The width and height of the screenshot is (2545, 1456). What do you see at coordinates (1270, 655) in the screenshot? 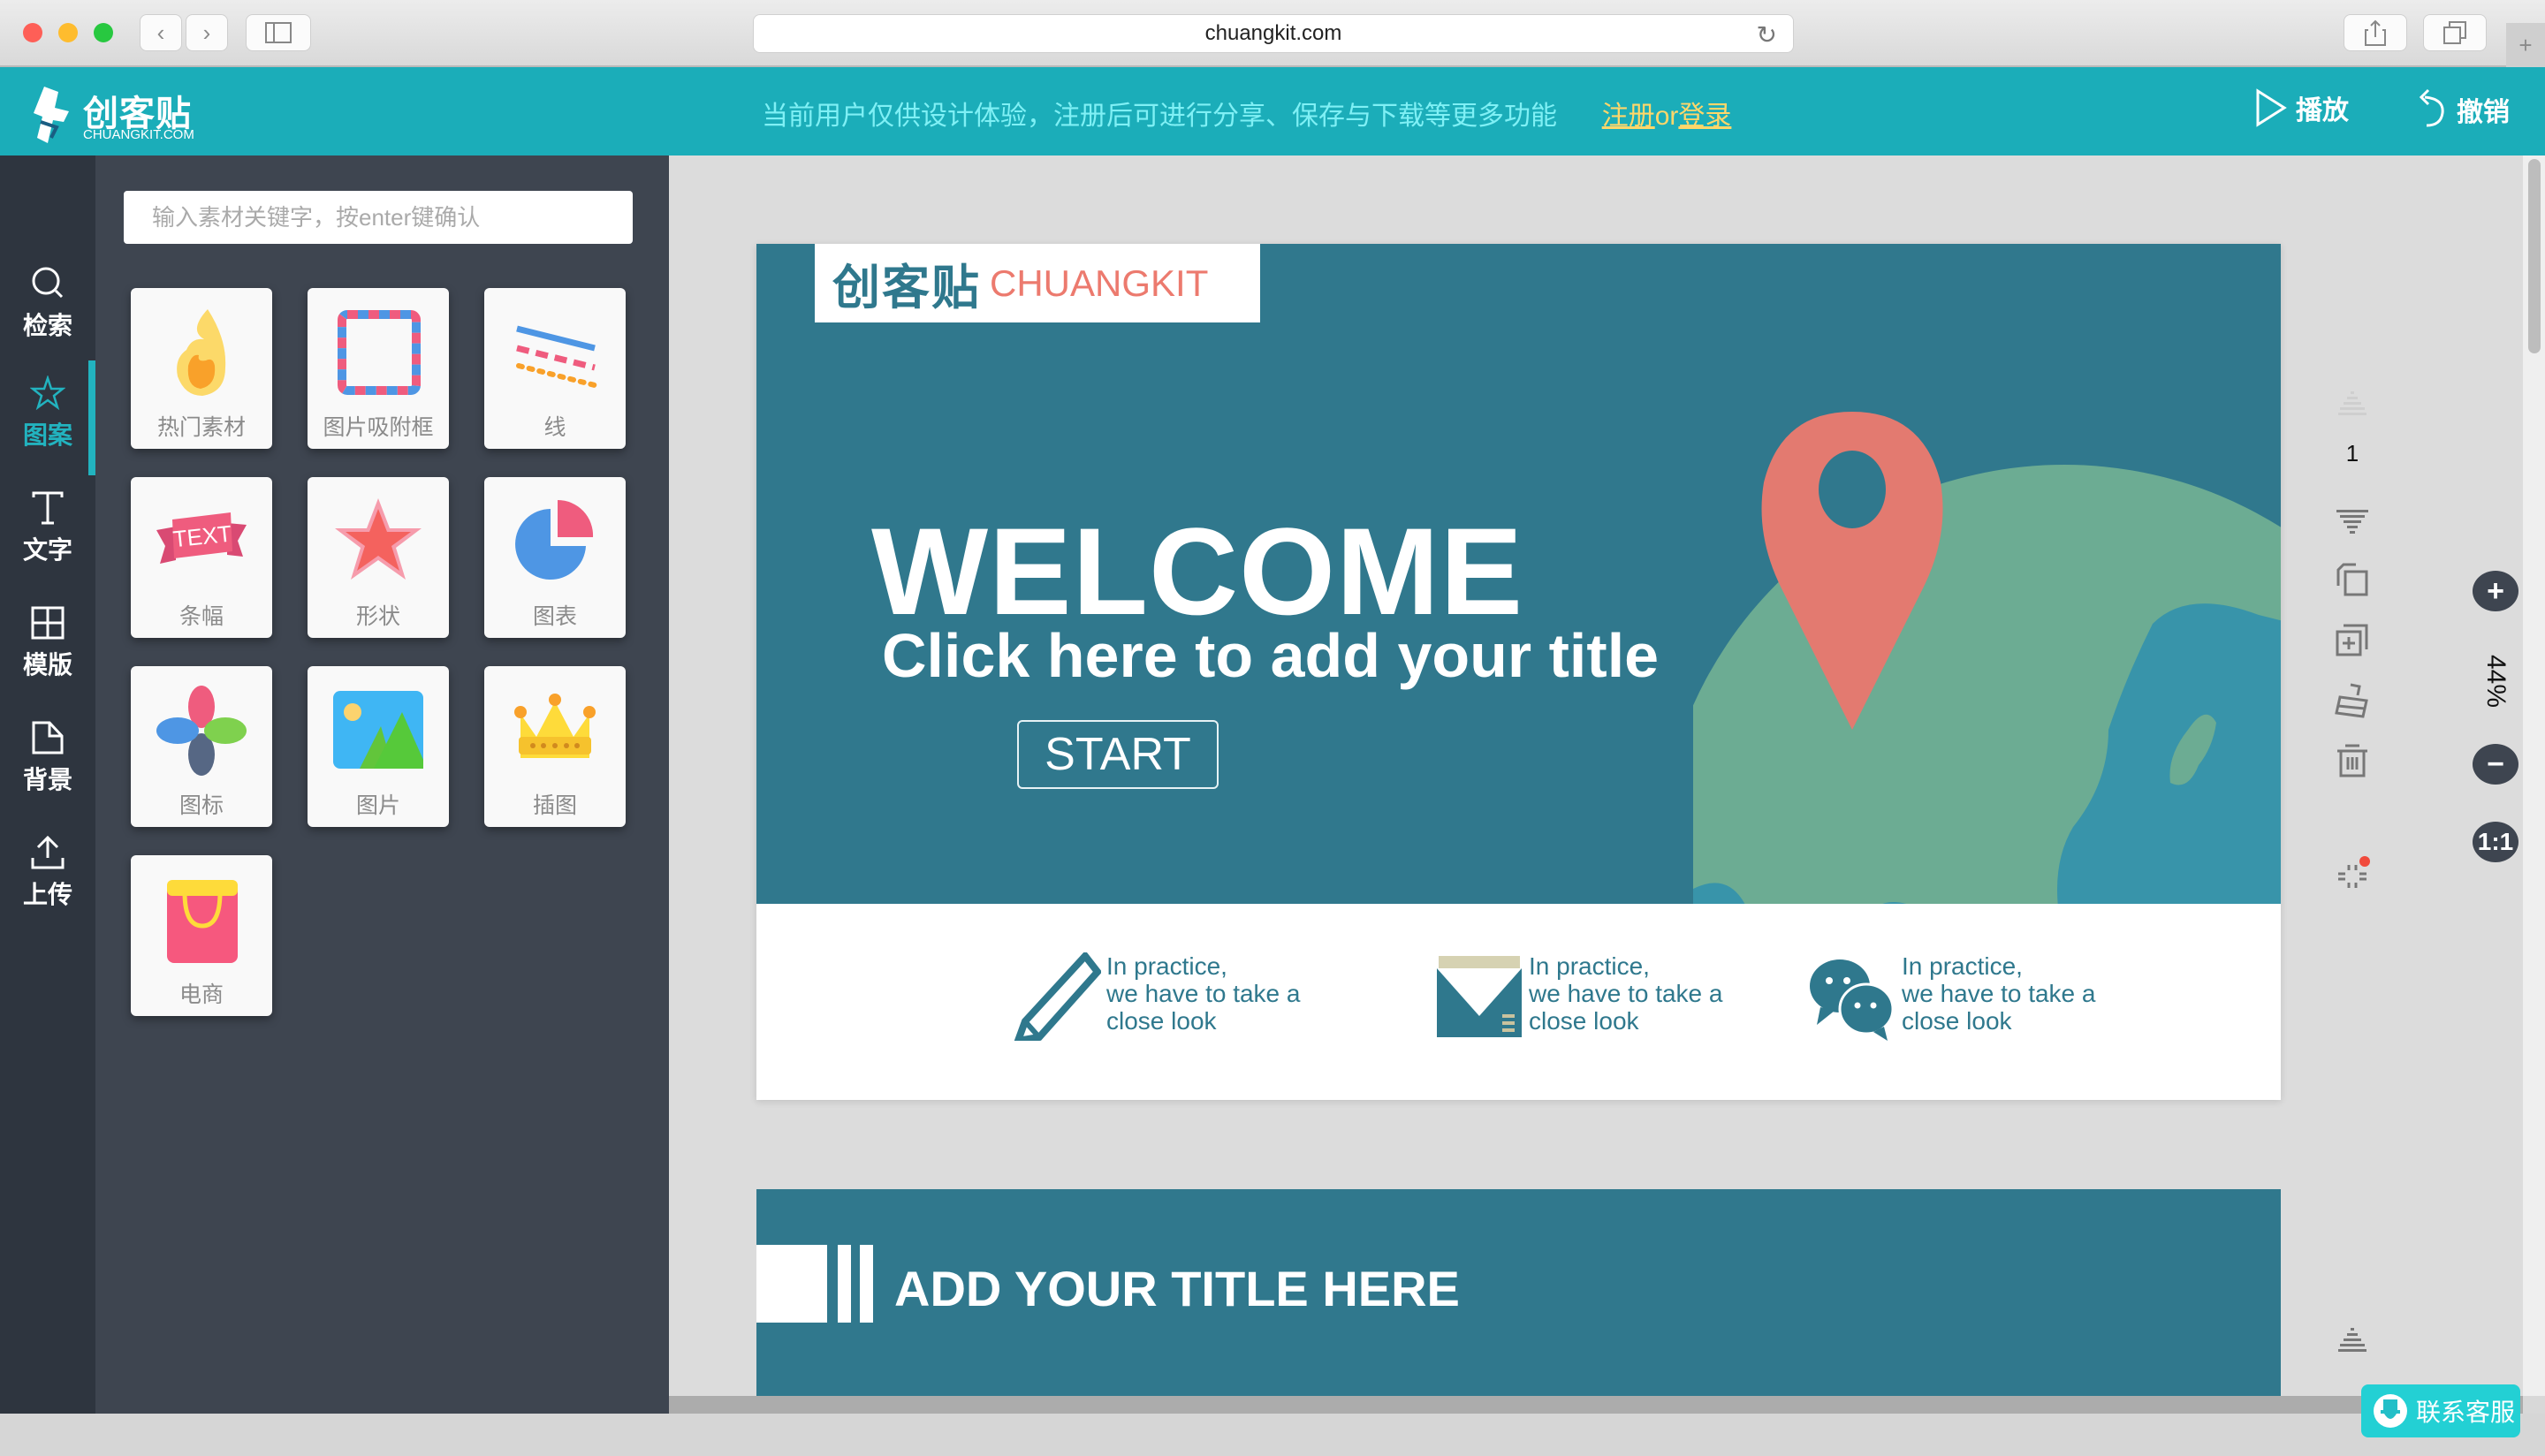
I see `title-placeholder: Click here to add your title` at bounding box center [1270, 655].